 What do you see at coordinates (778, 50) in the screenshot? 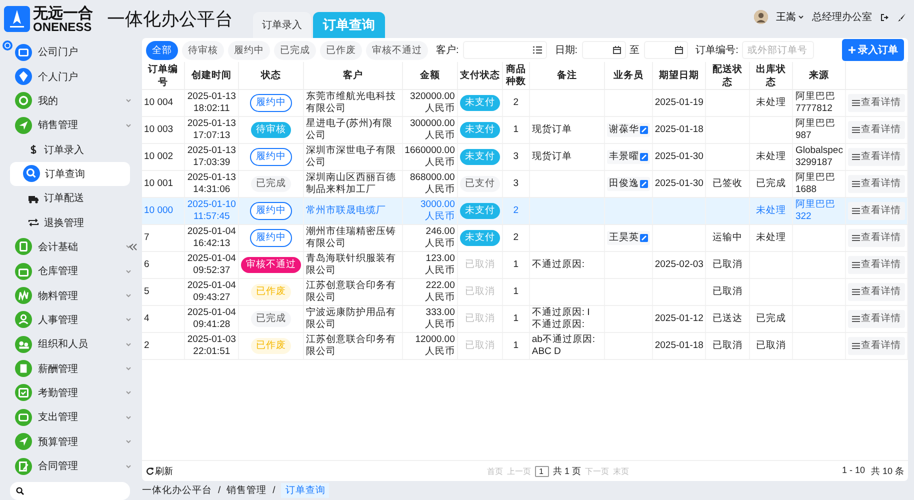
I see `order-number-field: 或外部订单号` at bounding box center [778, 50].